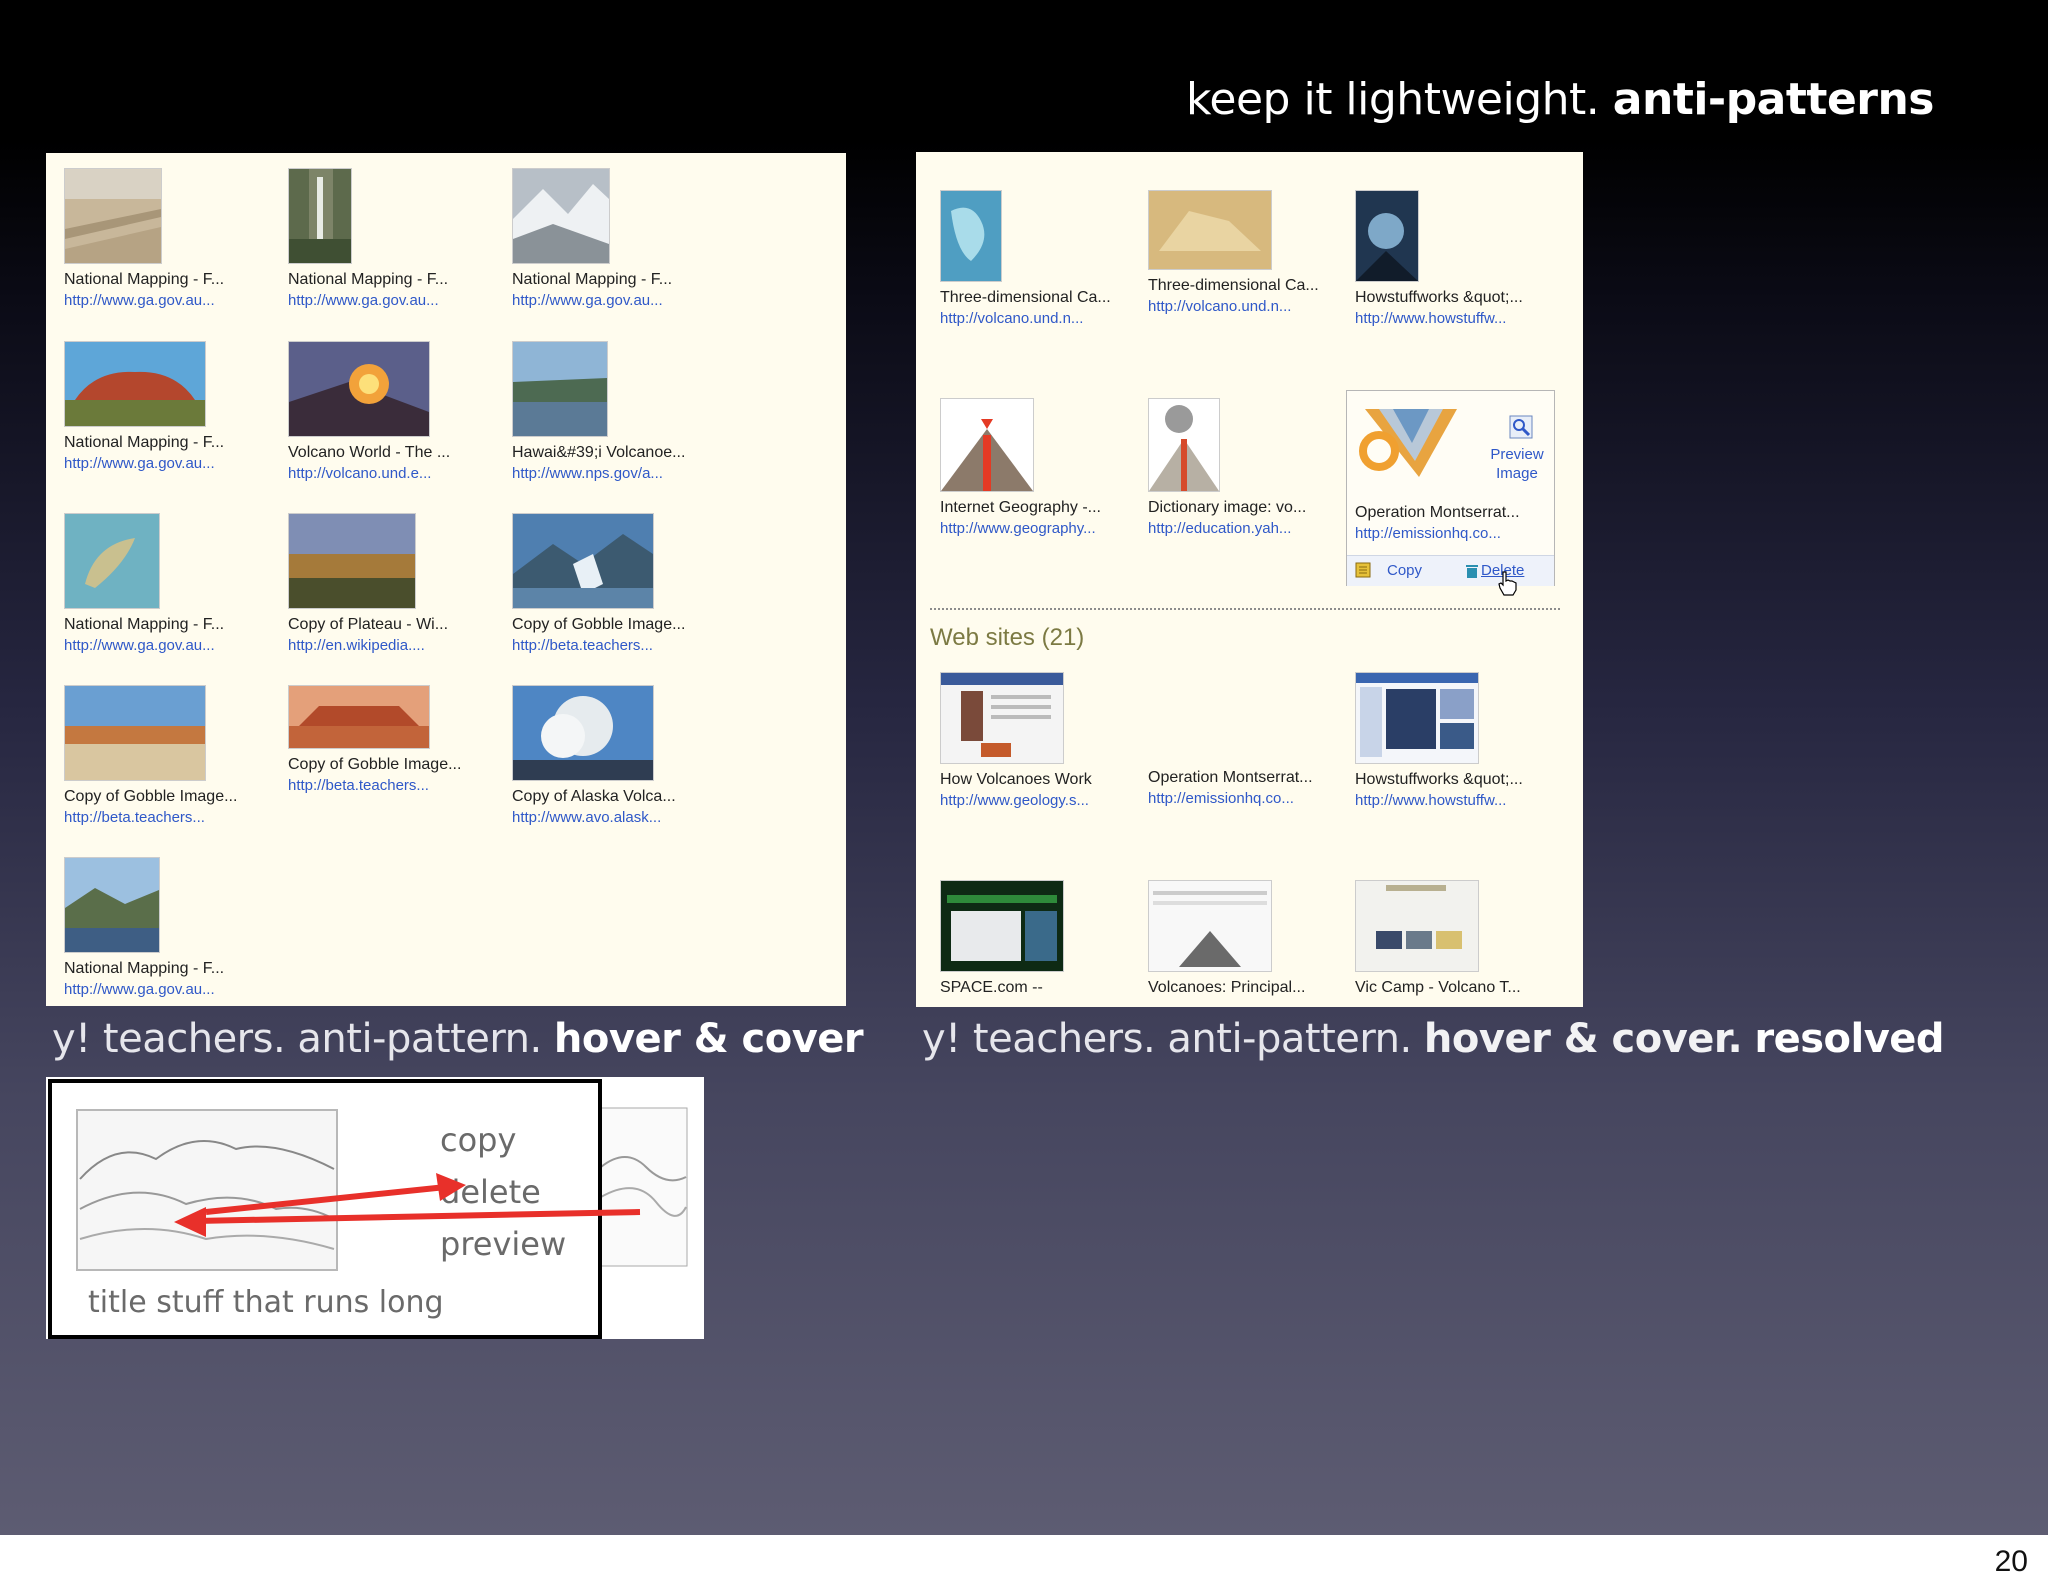 The height and width of the screenshot is (1587, 2048). Describe the element at coordinates (1387, 236) in the screenshot. I see `eruption-dark-thumbnail` at that location.